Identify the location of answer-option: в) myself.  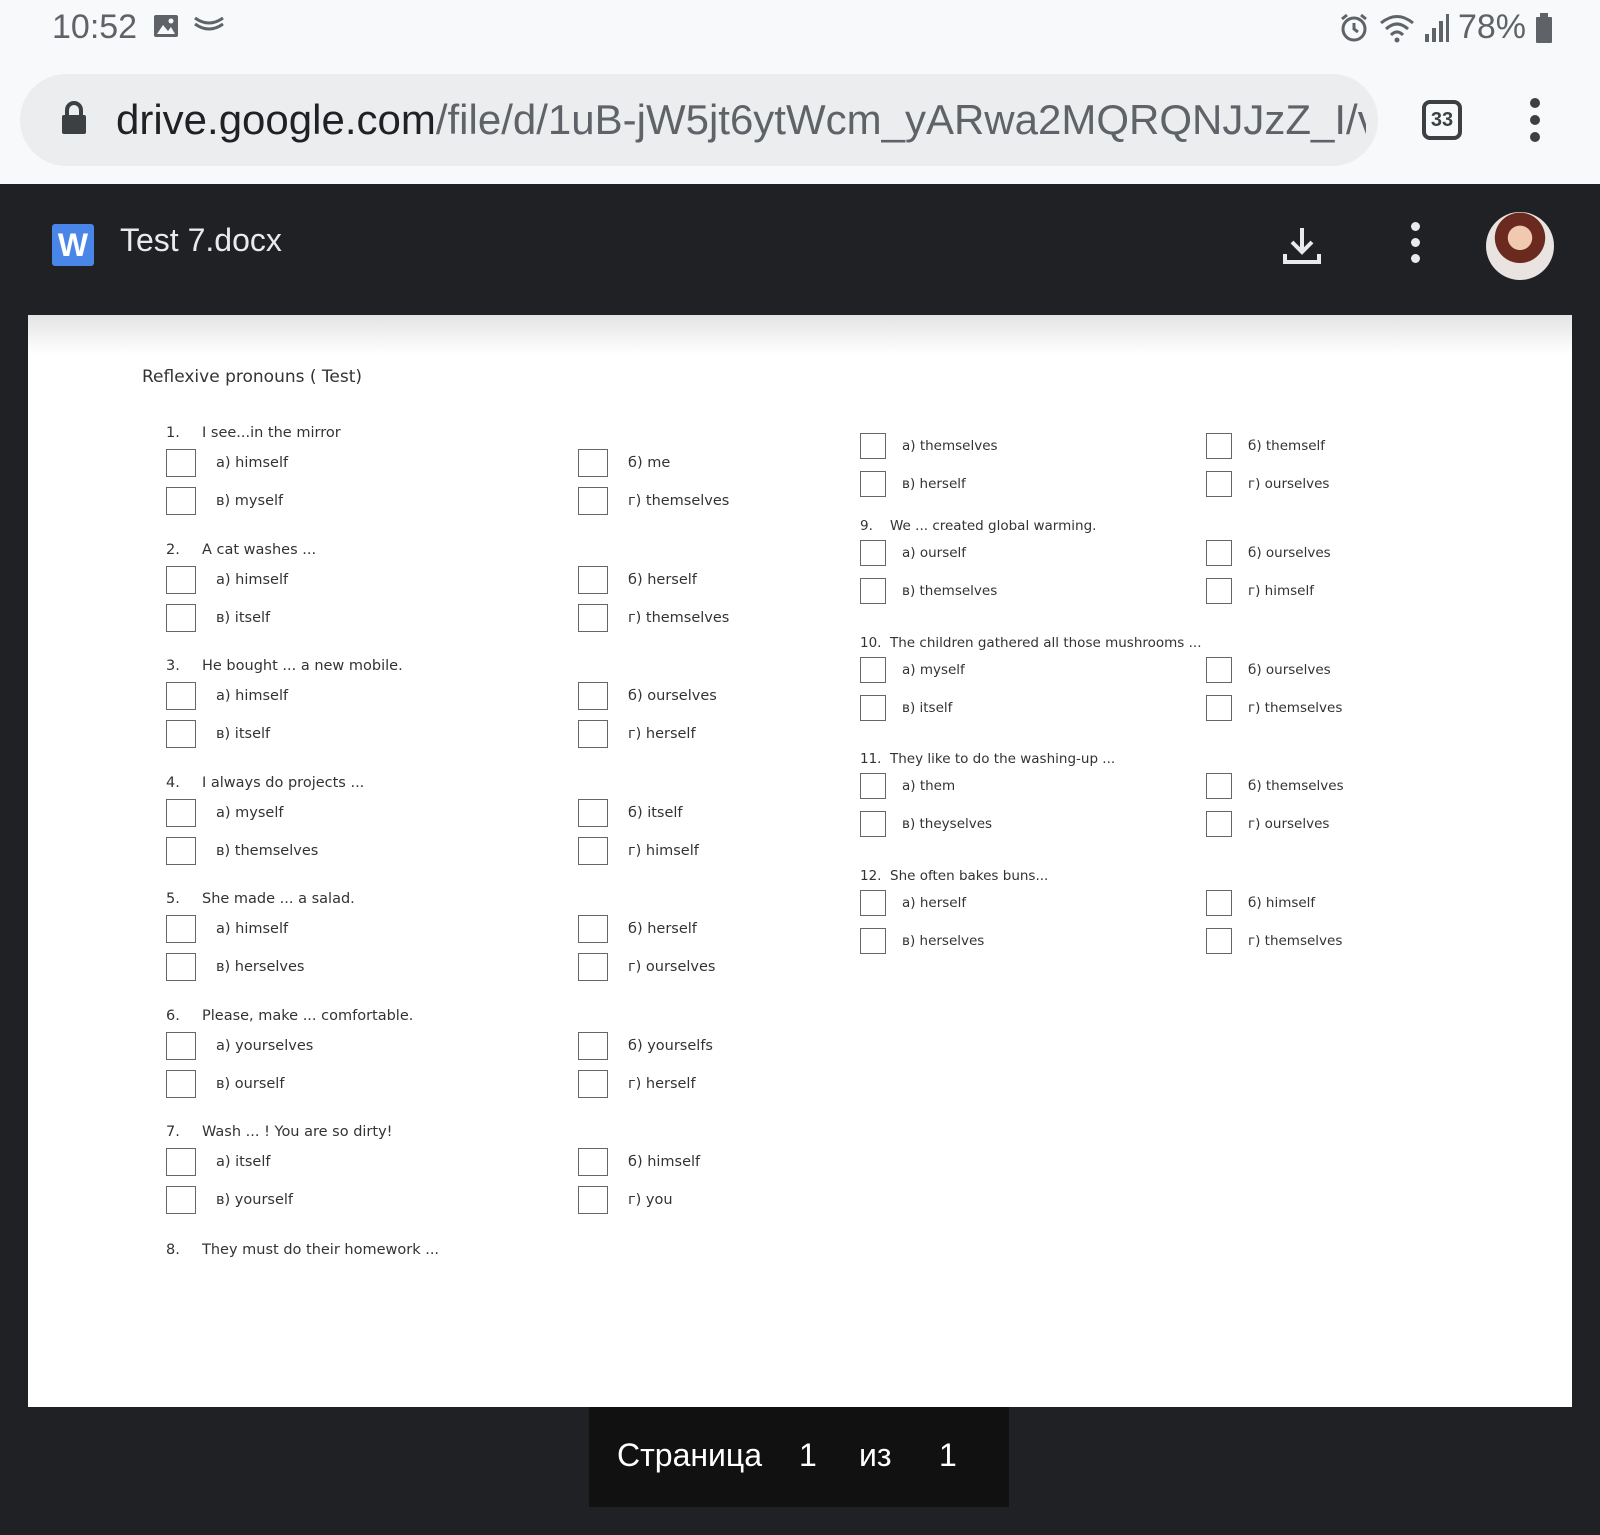
(224, 501).